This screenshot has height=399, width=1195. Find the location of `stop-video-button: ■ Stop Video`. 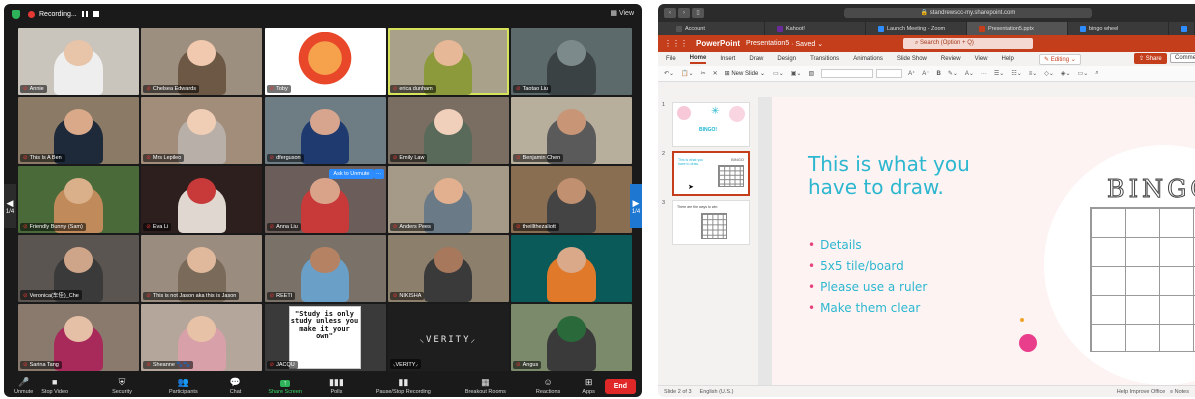

stop-video-button: ■ Stop Video is located at coordinates (54, 387).